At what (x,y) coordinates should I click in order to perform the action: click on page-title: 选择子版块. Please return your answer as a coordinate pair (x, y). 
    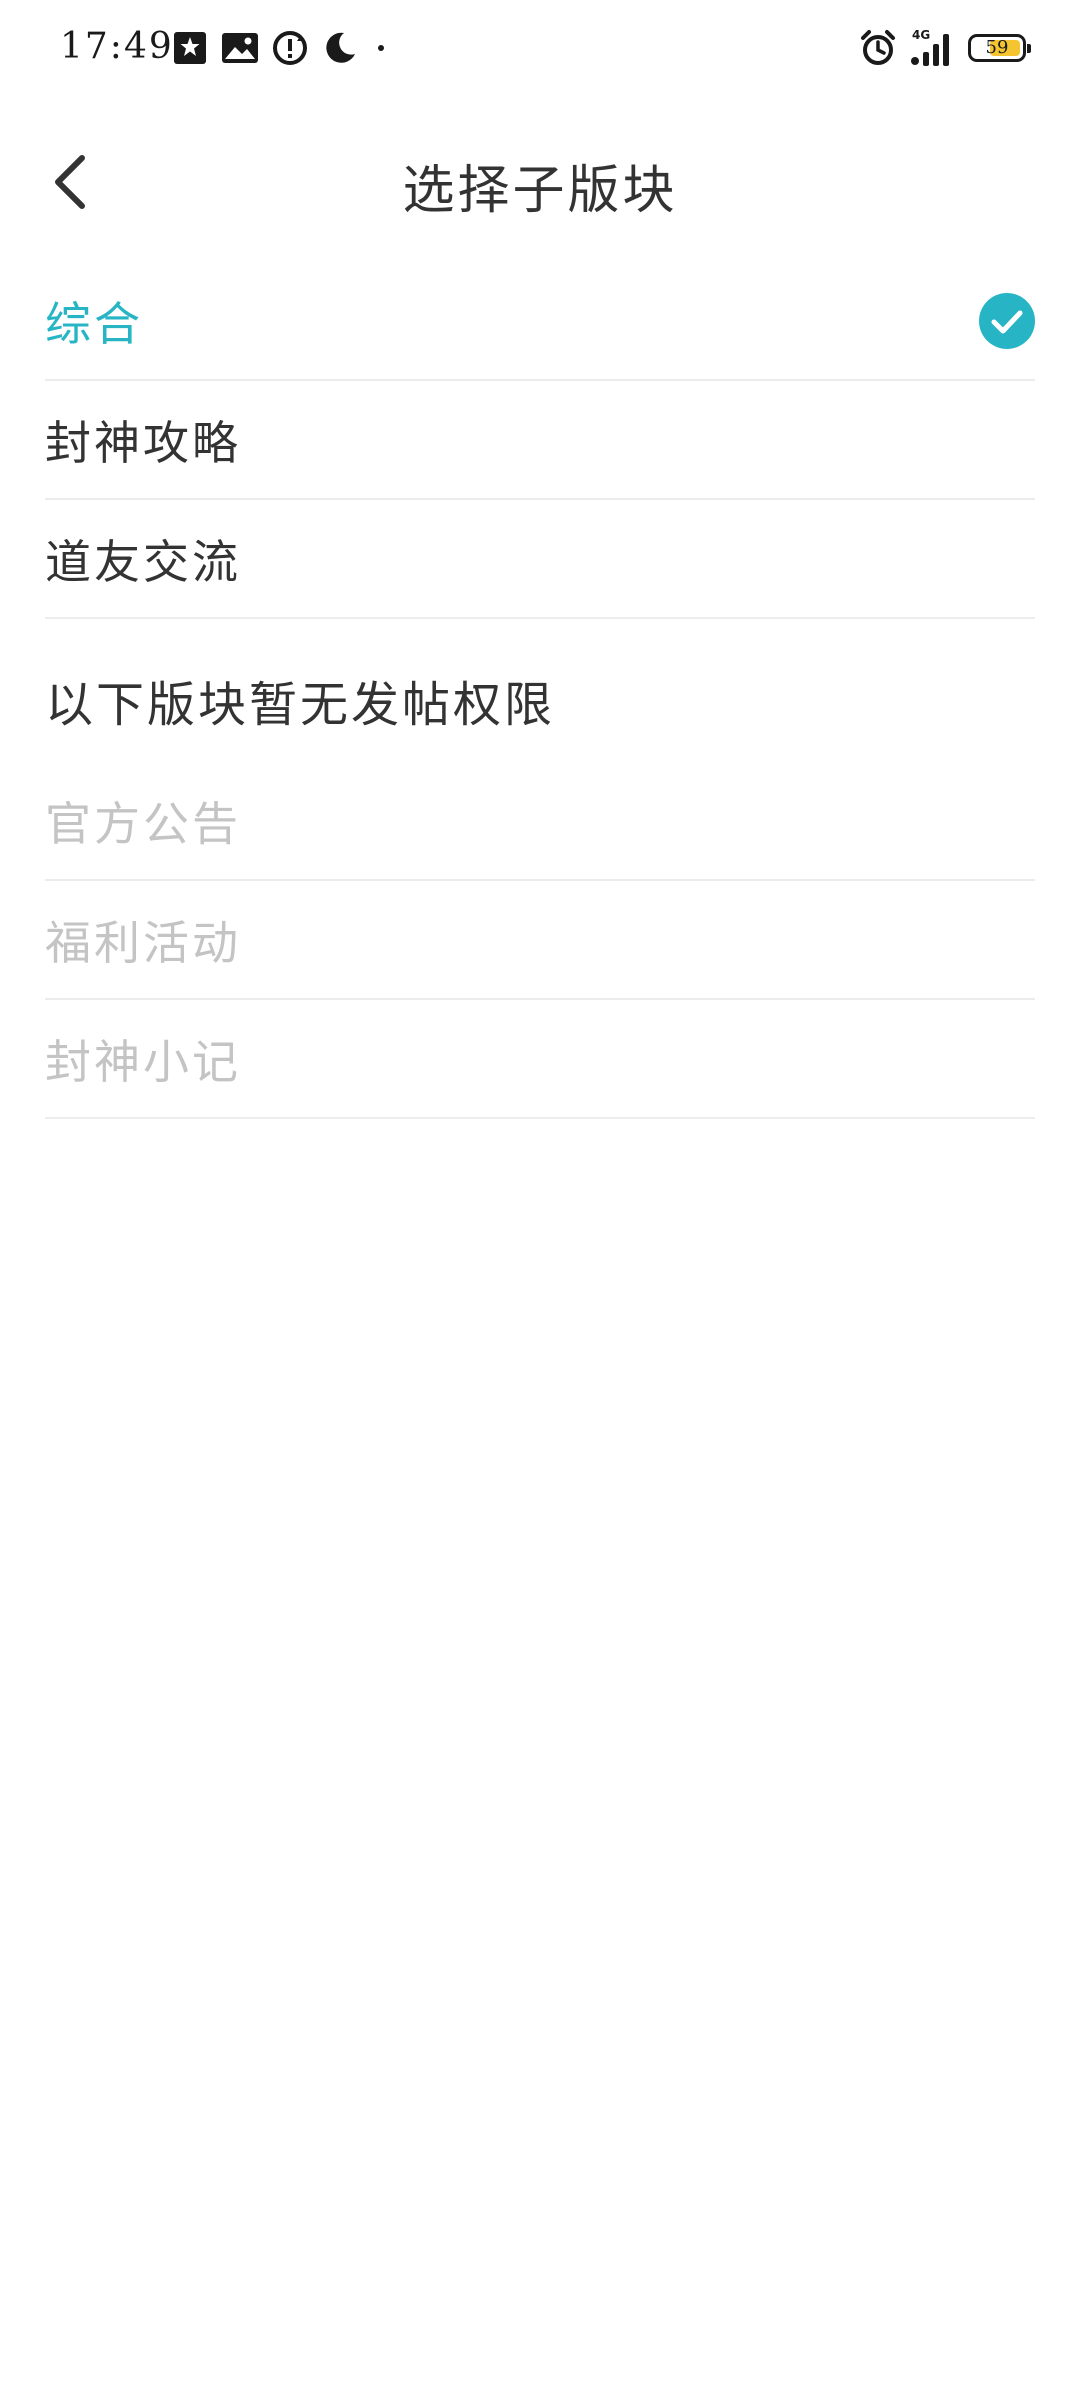
    Looking at the image, I should click on (540, 191).